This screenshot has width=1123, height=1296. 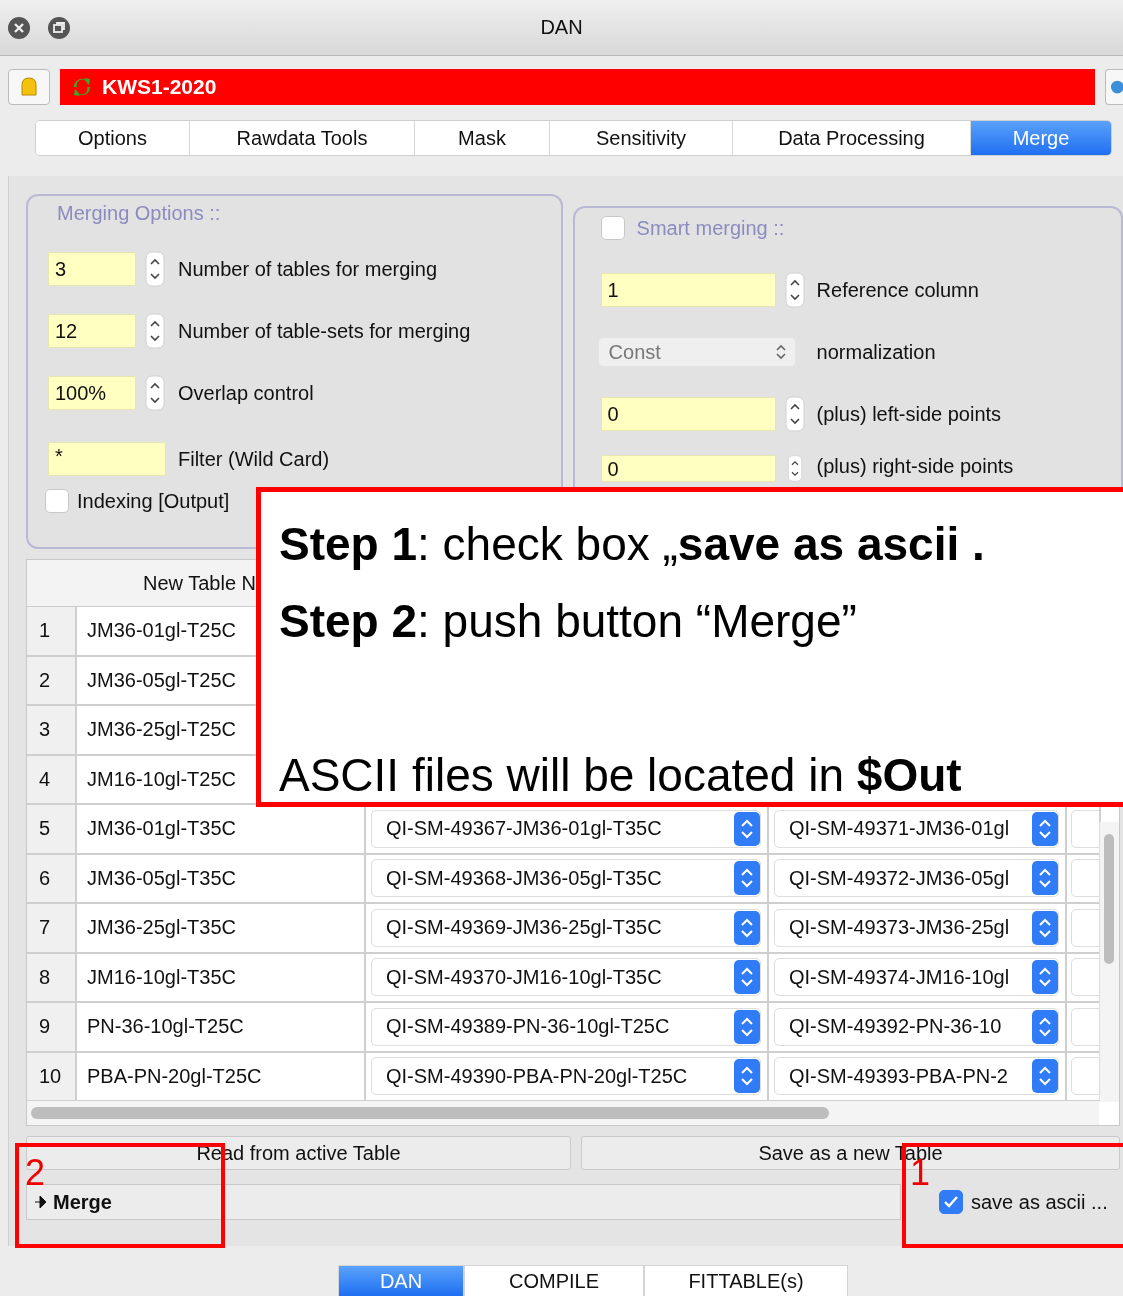 What do you see at coordinates (159, 87) in the screenshot?
I see `project-title: KWS1-2020` at bounding box center [159, 87].